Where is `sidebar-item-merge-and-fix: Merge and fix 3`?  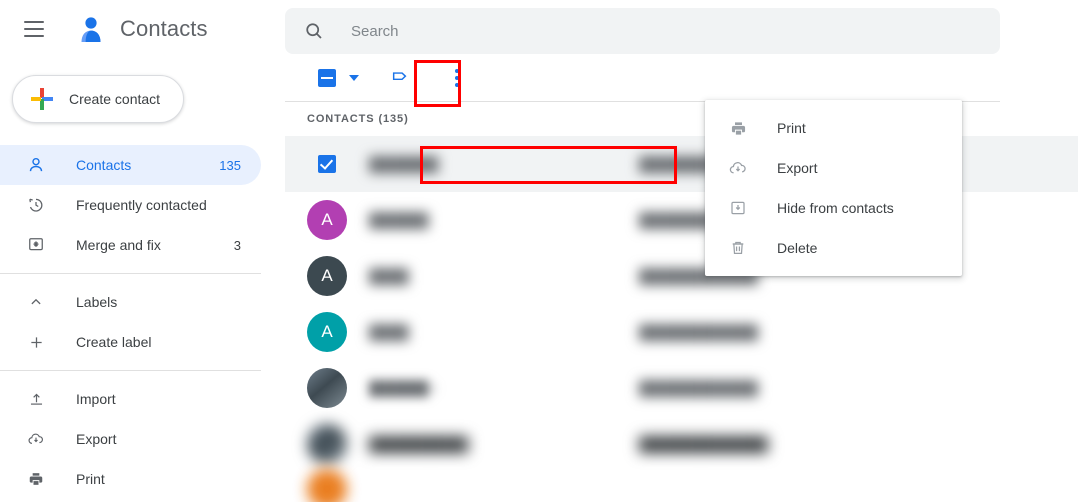
sidebar-item-merge-and-fix: Merge and fix 3 is located at coordinates (130, 245).